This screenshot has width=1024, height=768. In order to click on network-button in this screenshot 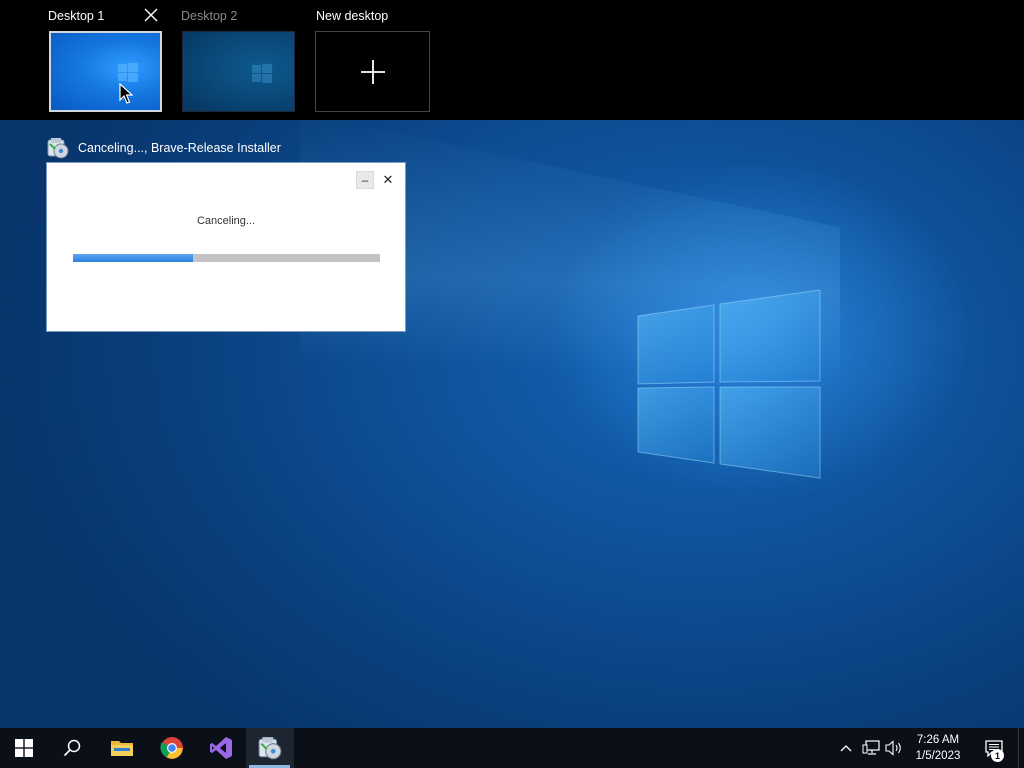, I will do `click(871, 748)`.